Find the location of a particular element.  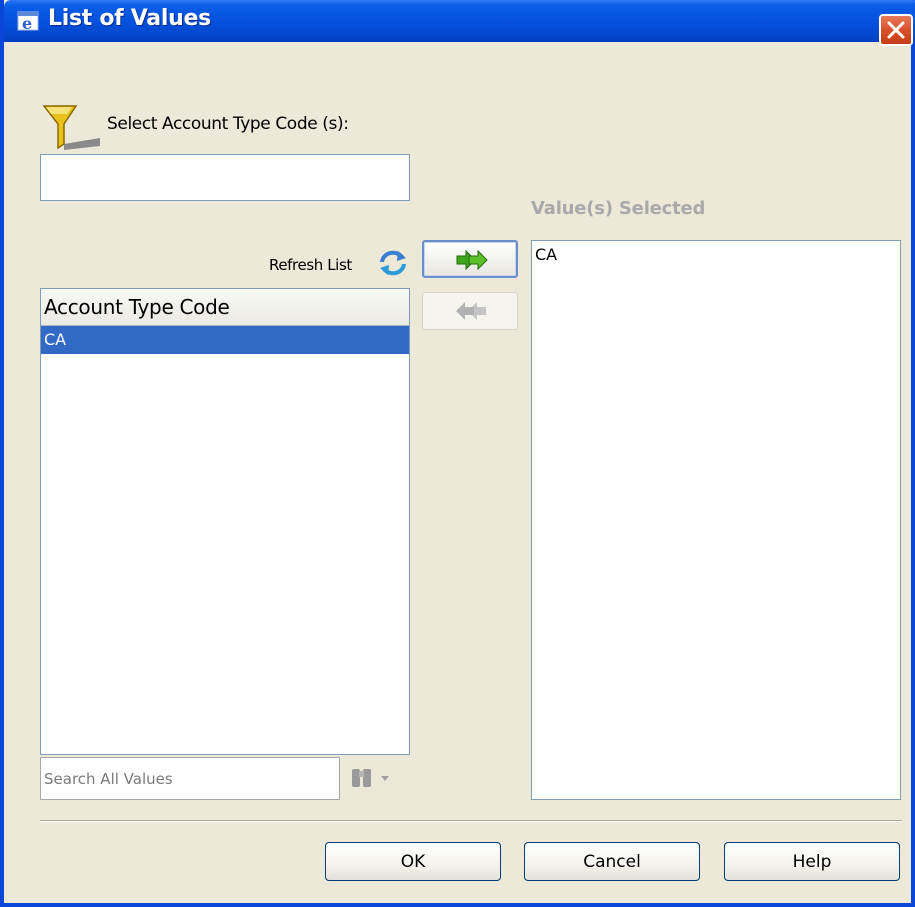

divider is located at coordinates (471, 821).